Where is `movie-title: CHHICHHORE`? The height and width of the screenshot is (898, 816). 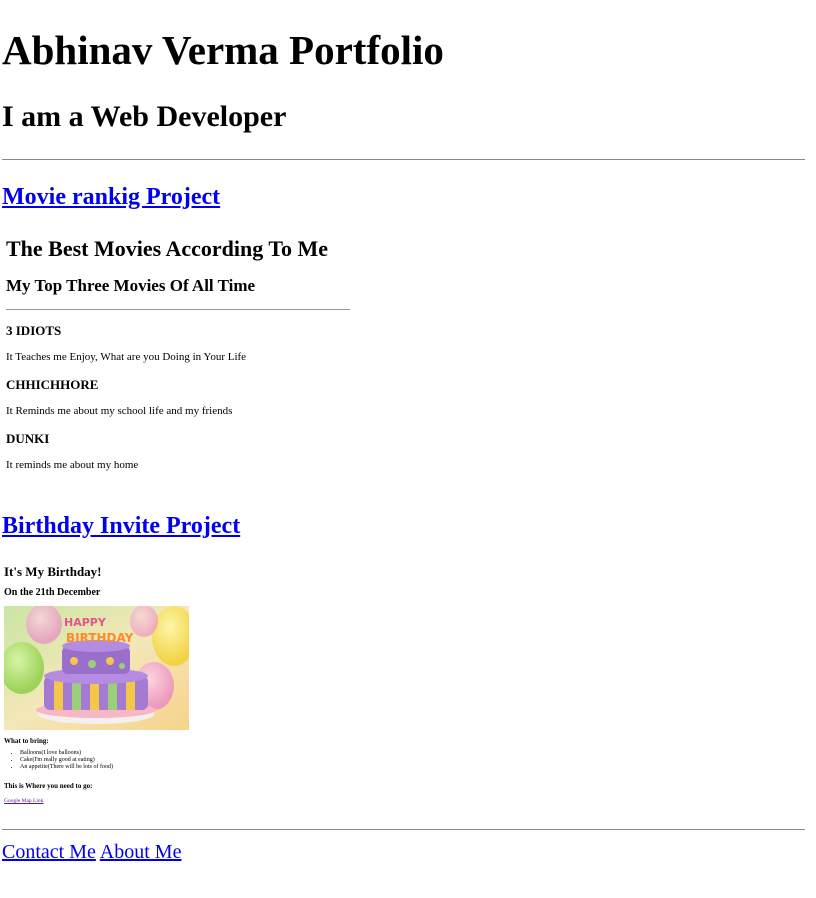
movie-title: CHHICHHORE is located at coordinates (52, 384).